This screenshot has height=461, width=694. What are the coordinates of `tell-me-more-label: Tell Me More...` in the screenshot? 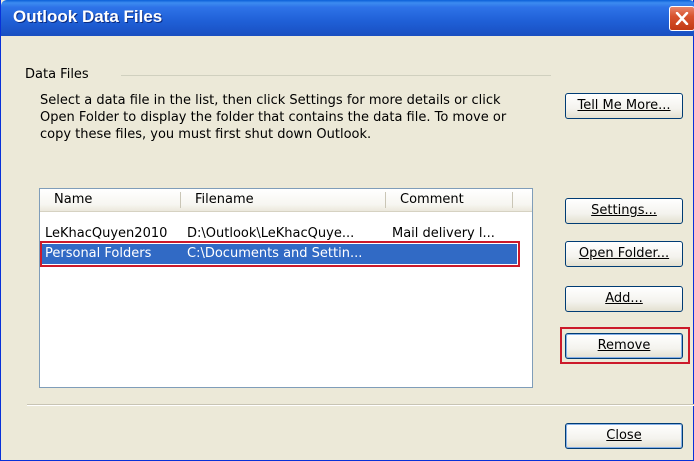 It's located at (624, 105).